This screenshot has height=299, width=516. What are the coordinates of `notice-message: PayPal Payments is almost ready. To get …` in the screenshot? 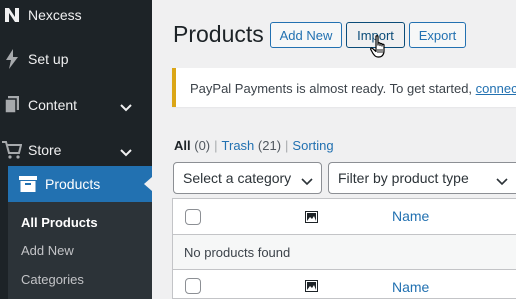 It's located at (333, 88).